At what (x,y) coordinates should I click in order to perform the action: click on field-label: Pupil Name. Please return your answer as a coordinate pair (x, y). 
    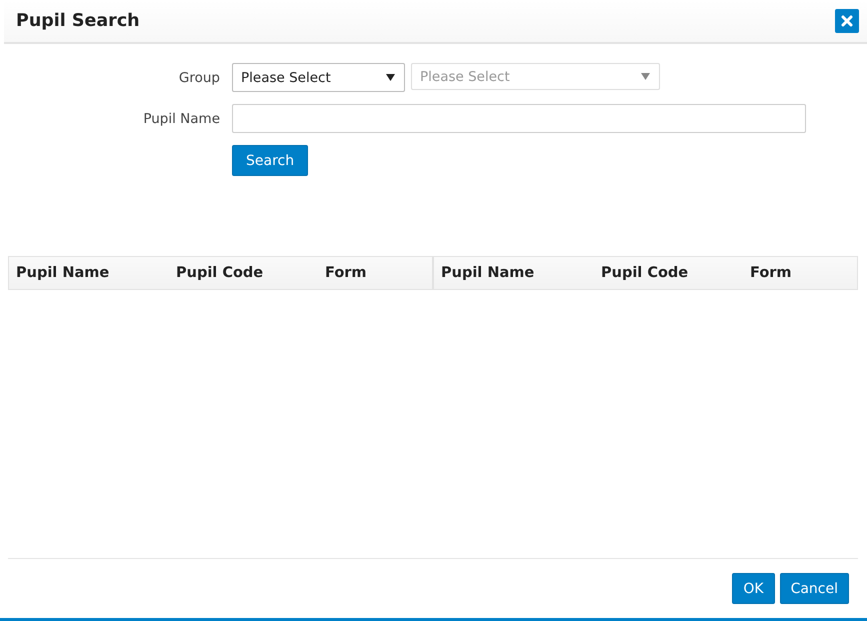
    Looking at the image, I should click on (181, 118).